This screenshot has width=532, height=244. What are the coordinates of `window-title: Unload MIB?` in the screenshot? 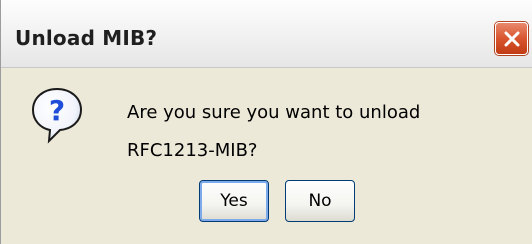 It's located at (86, 38).